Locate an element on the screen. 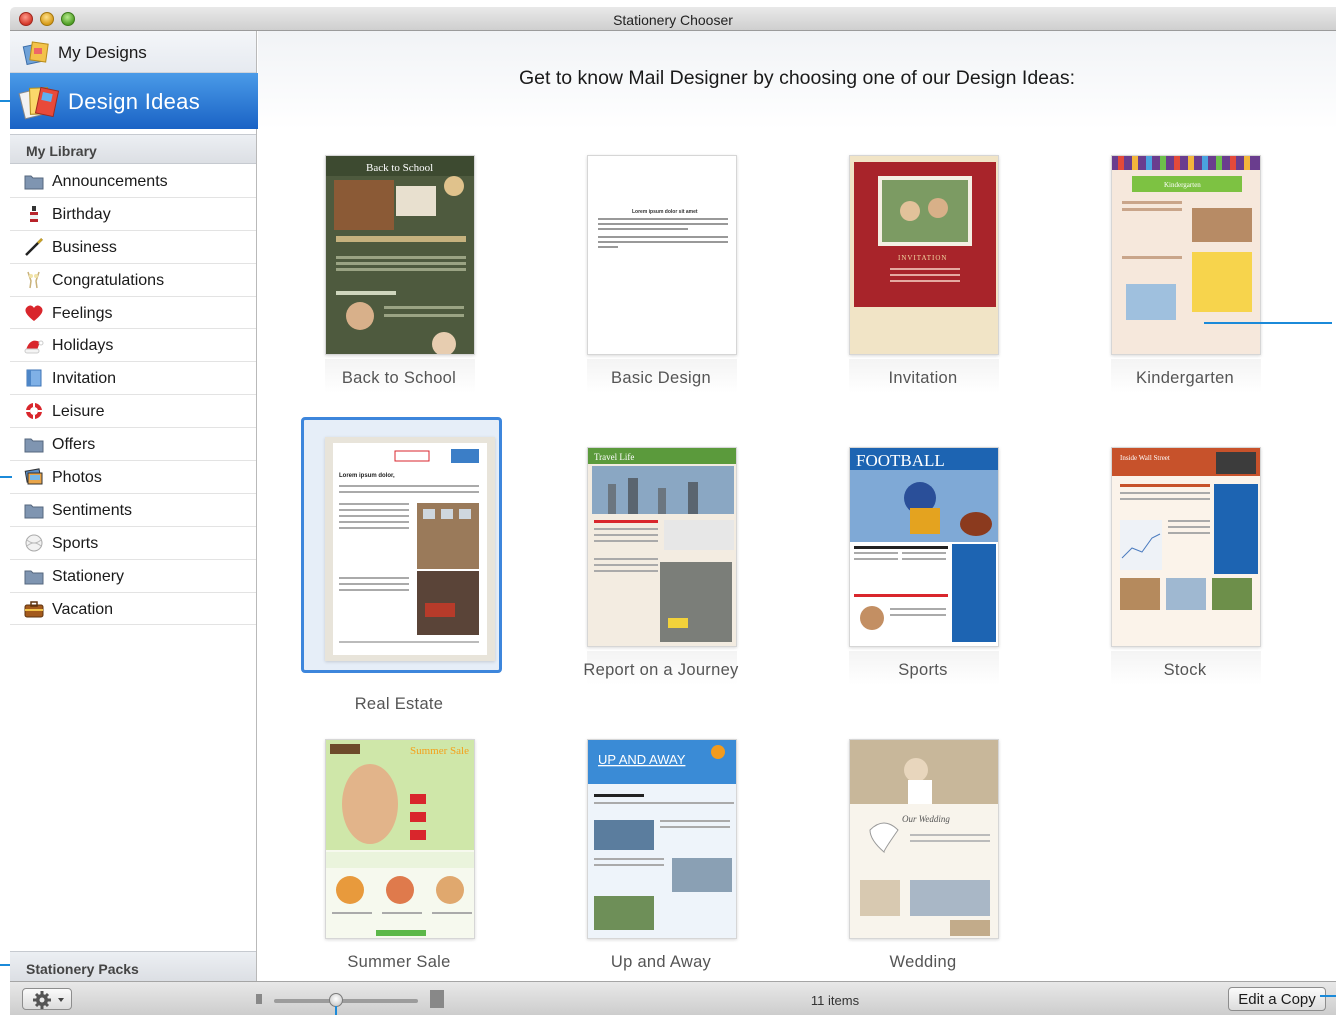 The image size is (1336, 1019). sidebar-item-congratulations: Congratulations is located at coordinates (133, 280).